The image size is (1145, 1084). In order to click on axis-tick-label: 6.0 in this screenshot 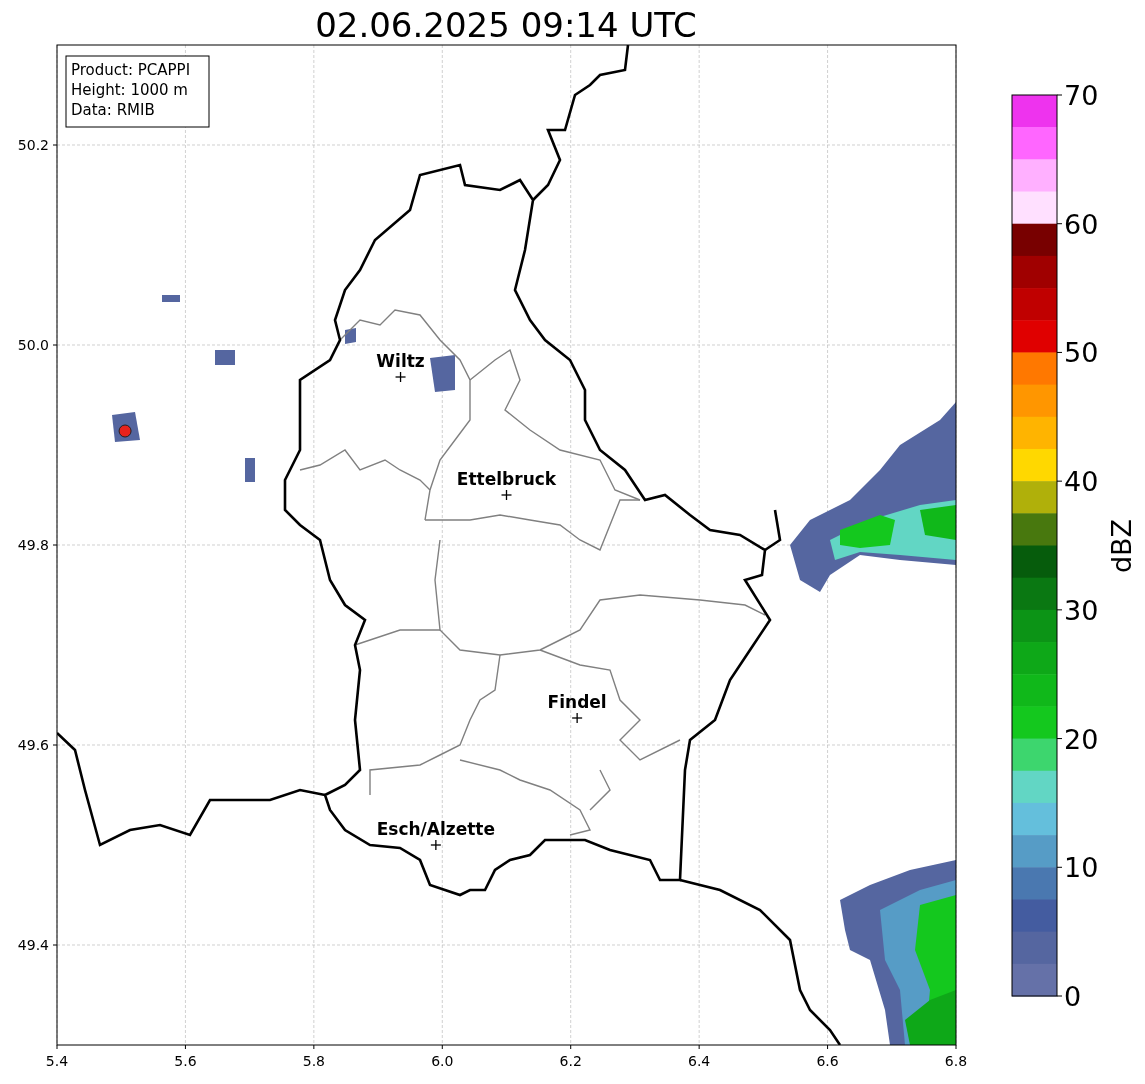, I will do `click(442, 1061)`.